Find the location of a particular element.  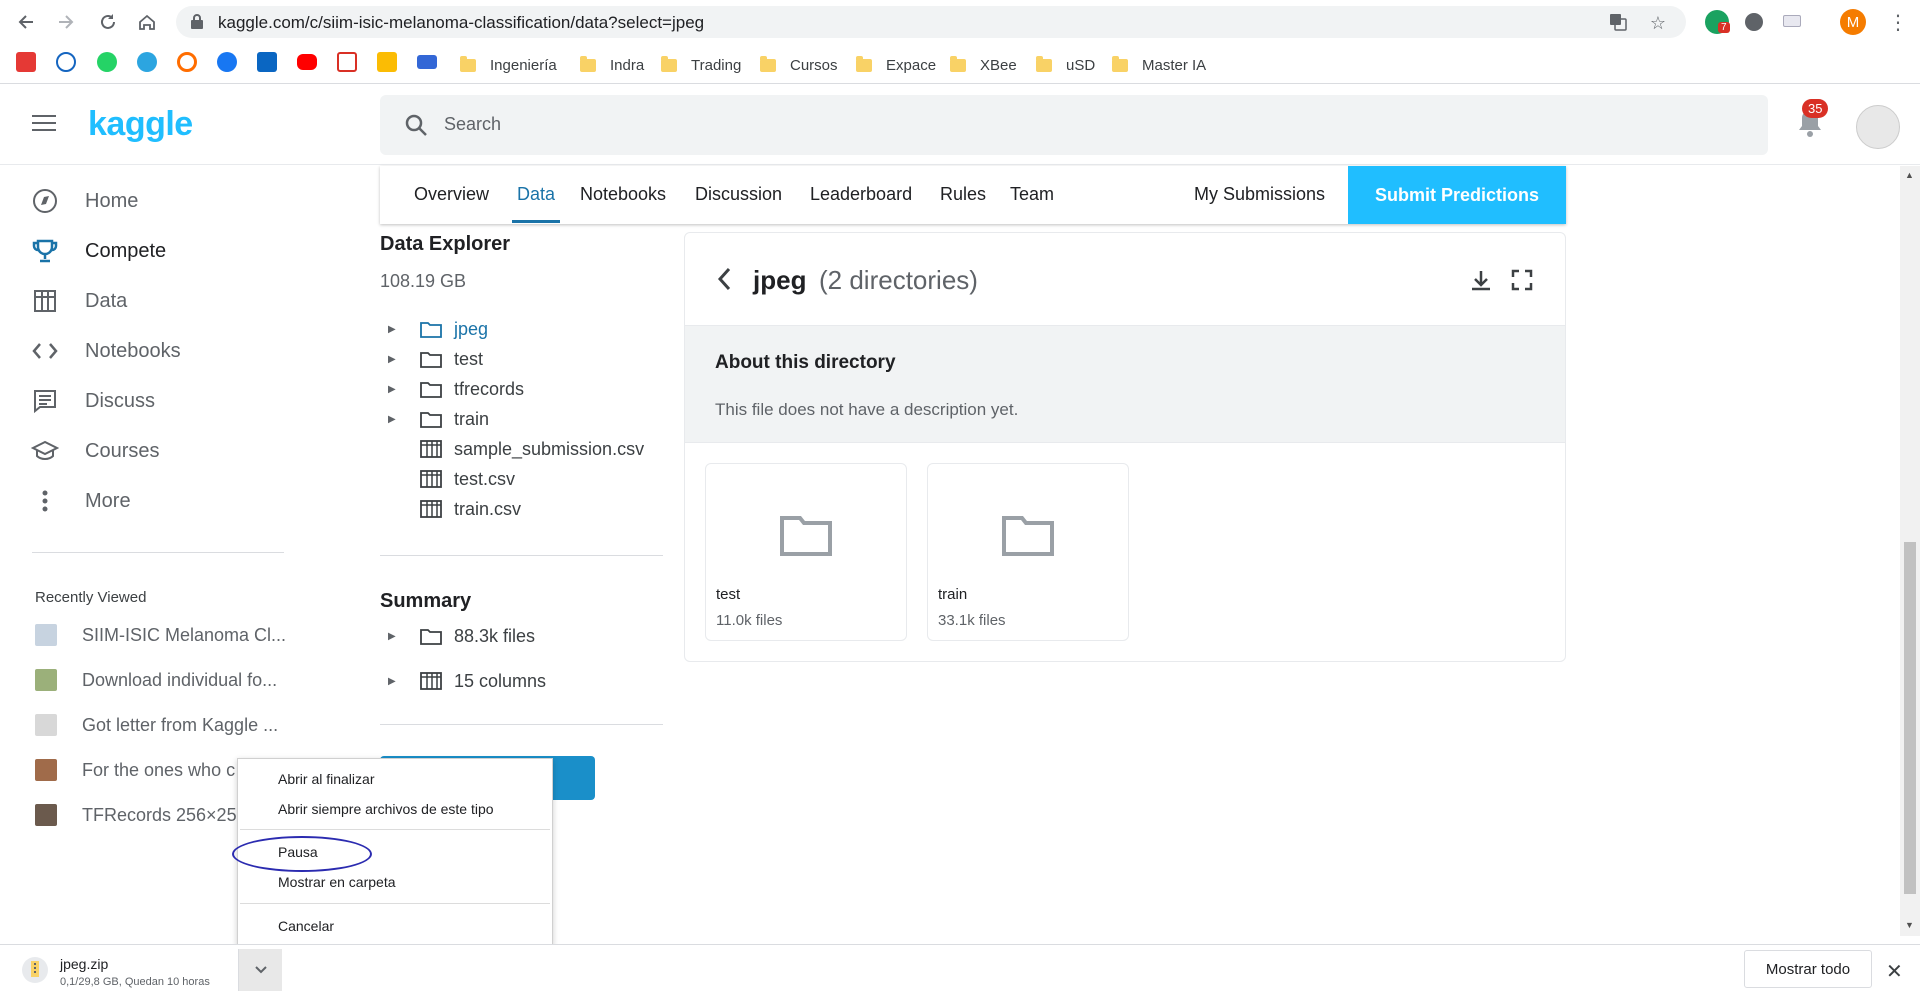

recent-item: TFRecords 256×25 is located at coordinates (136, 815).